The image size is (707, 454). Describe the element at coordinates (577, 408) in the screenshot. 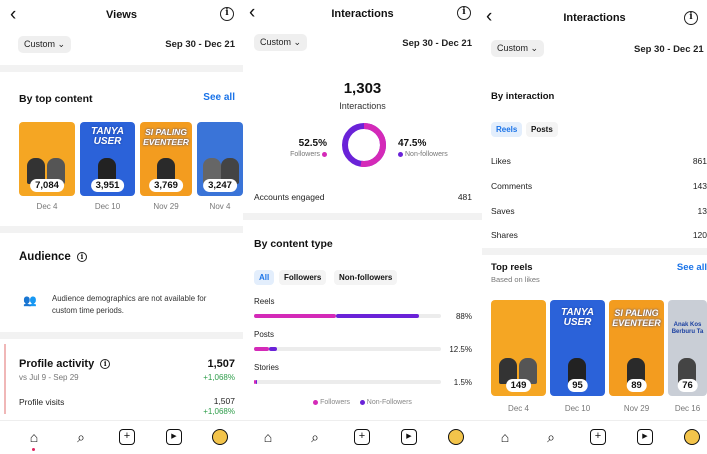

I see `reel-date: Dec 10` at that location.